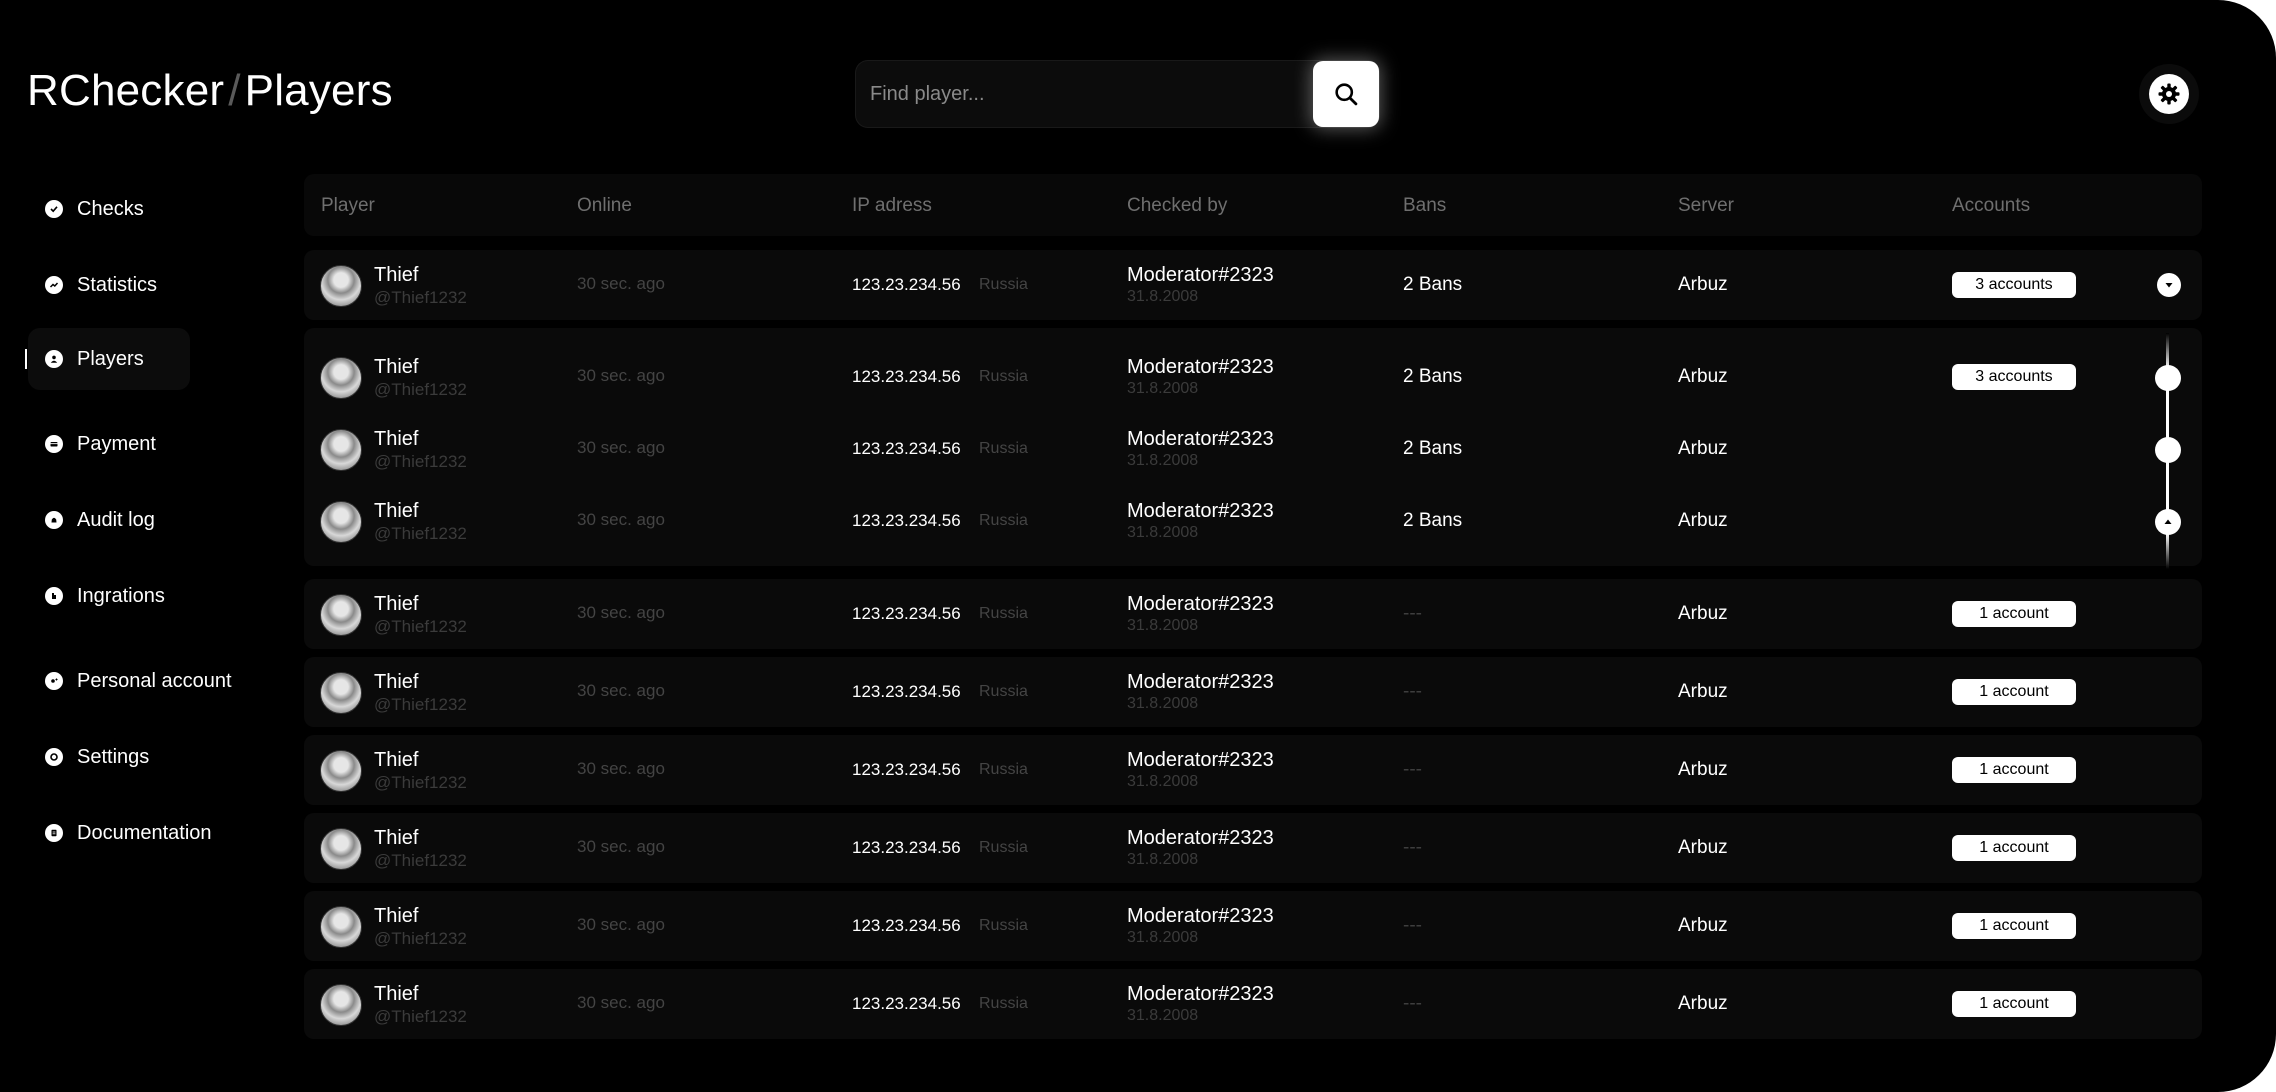 The height and width of the screenshot is (1092, 2276). What do you see at coordinates (2168, 450) in the screenshot?
I see `timeline-dot` at bounding box center [2168, 450].